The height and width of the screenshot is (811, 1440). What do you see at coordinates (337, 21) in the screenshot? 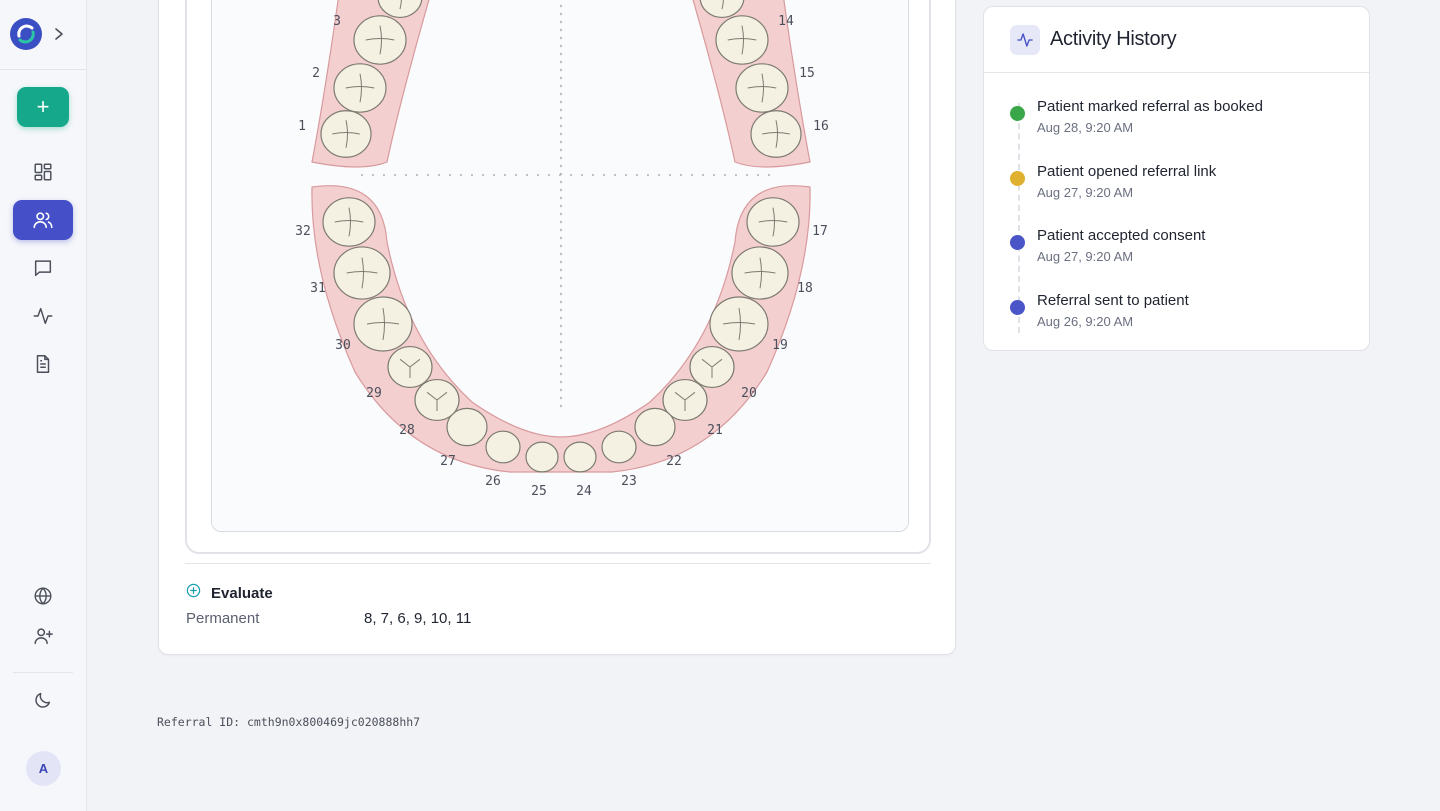
I see `tooth-number: 3` at bounding box center [337, 21].